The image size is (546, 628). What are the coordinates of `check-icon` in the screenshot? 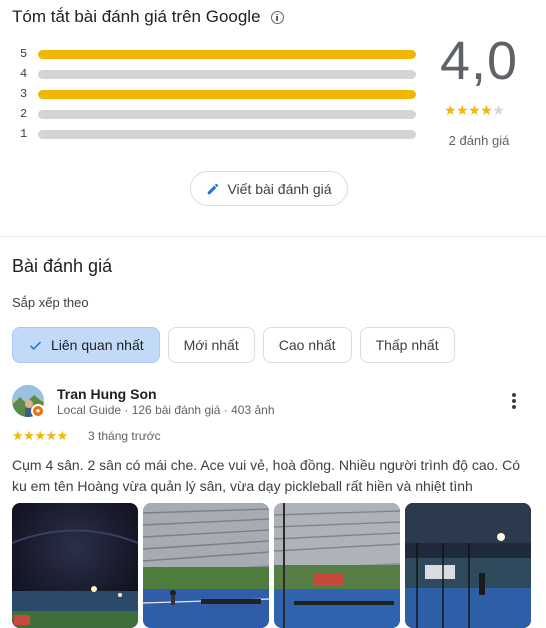 It's located at (35, 345).